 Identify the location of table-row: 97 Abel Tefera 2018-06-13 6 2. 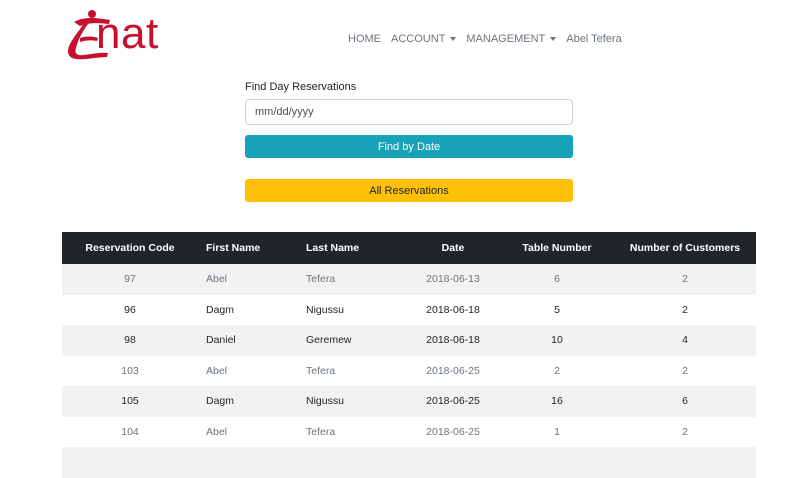
(409, 279).